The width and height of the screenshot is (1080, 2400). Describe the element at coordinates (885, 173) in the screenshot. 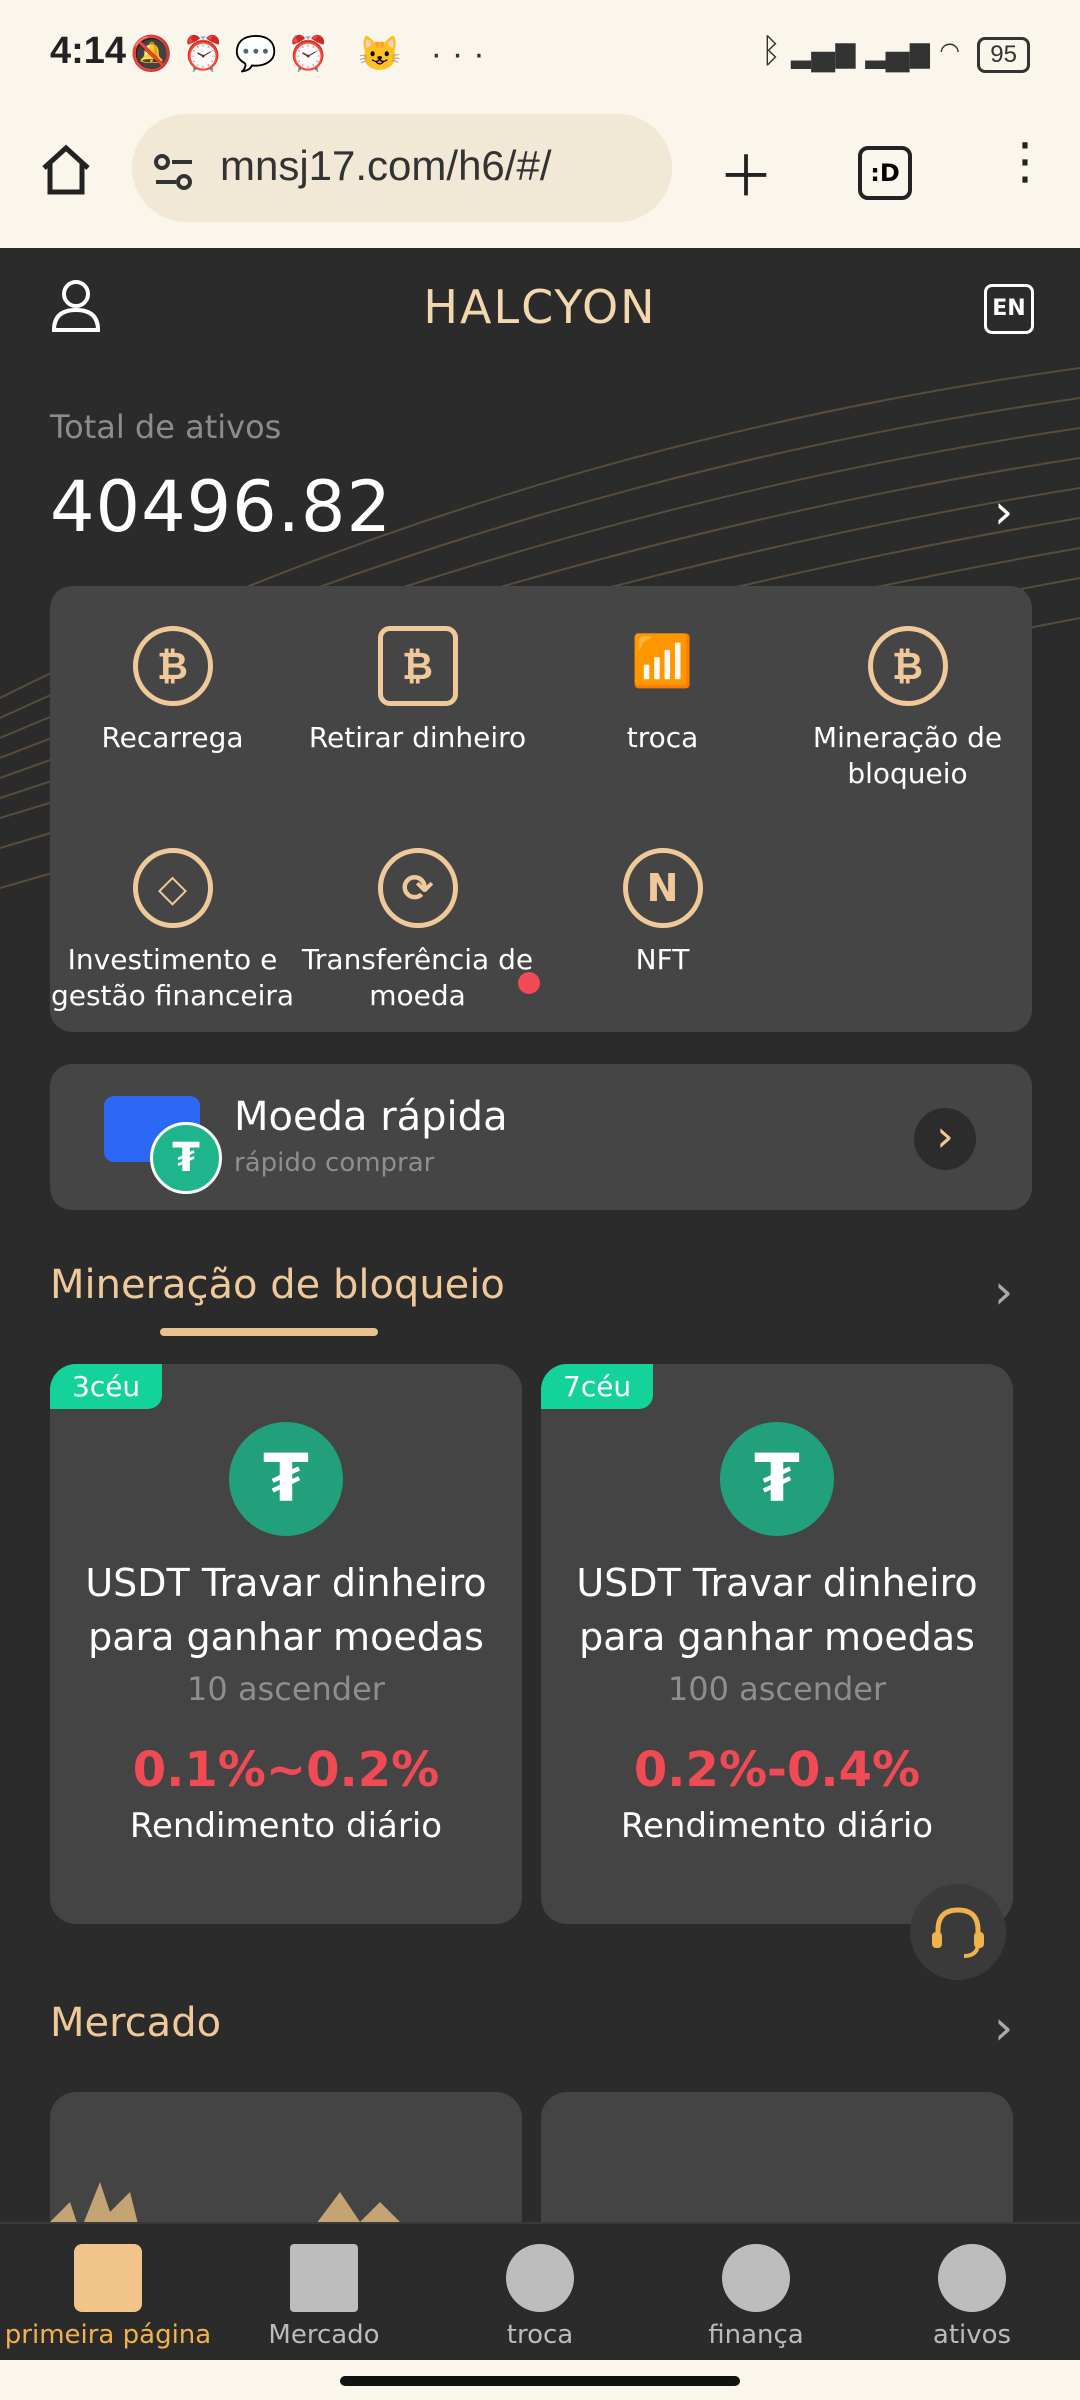

I see `tab-switcher-icon: :D` at that location.